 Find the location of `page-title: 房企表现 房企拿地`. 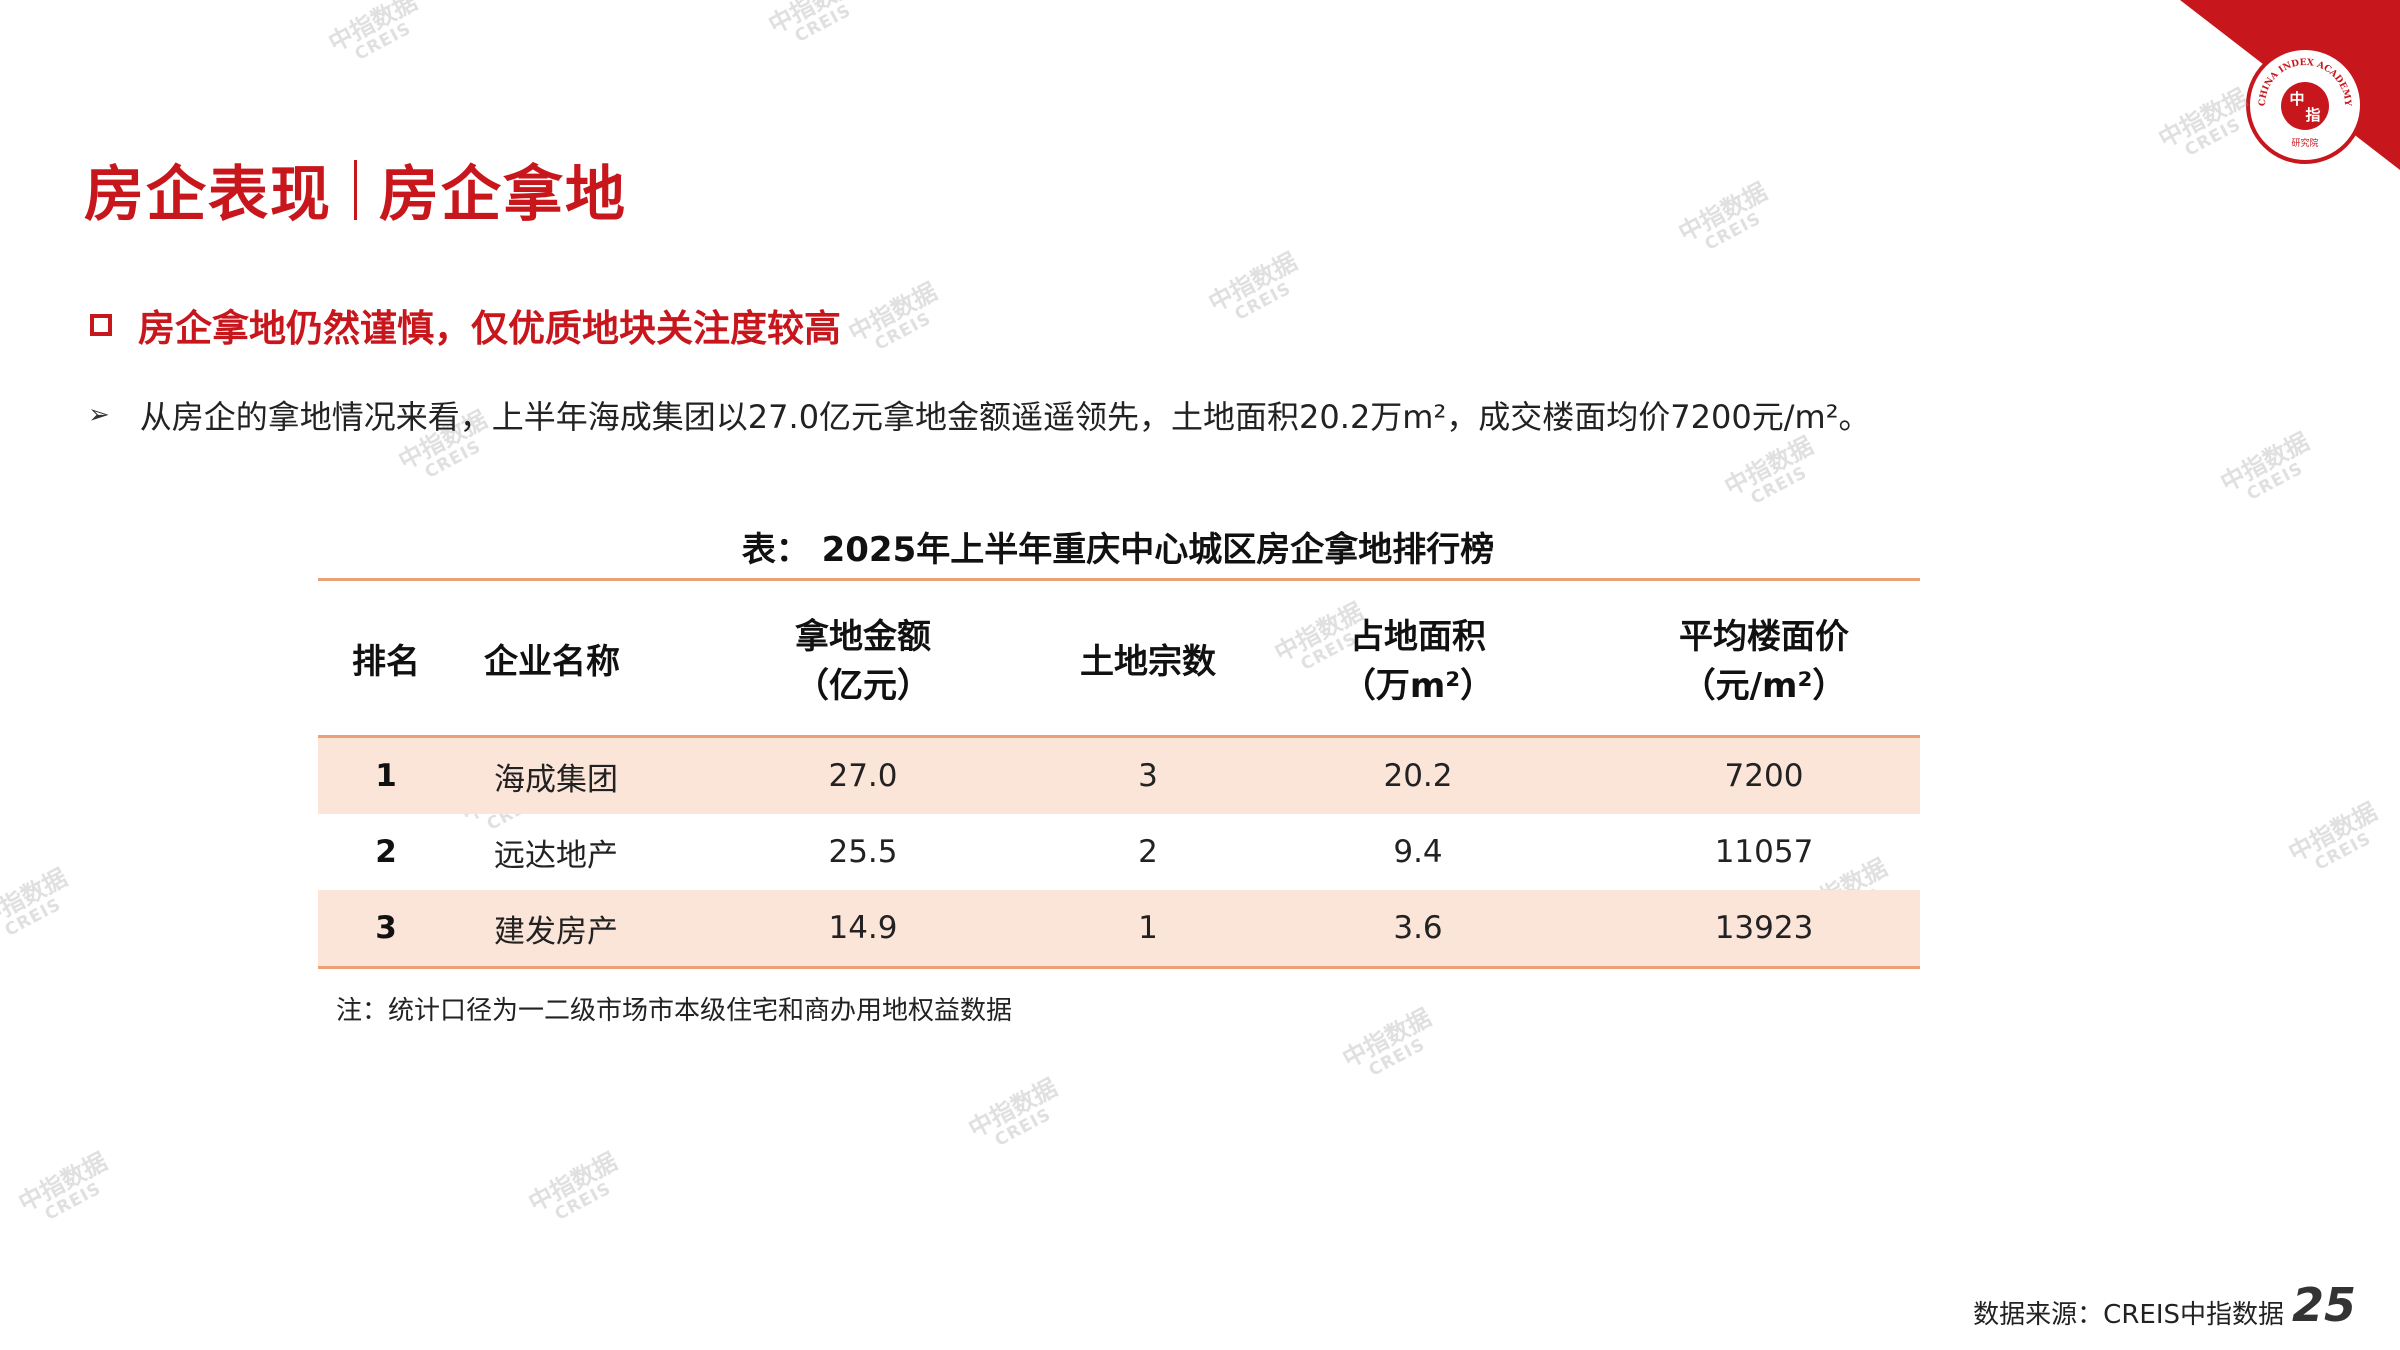

page-title: 房企表现 房企拿地 is located at coordinates (355, 189).